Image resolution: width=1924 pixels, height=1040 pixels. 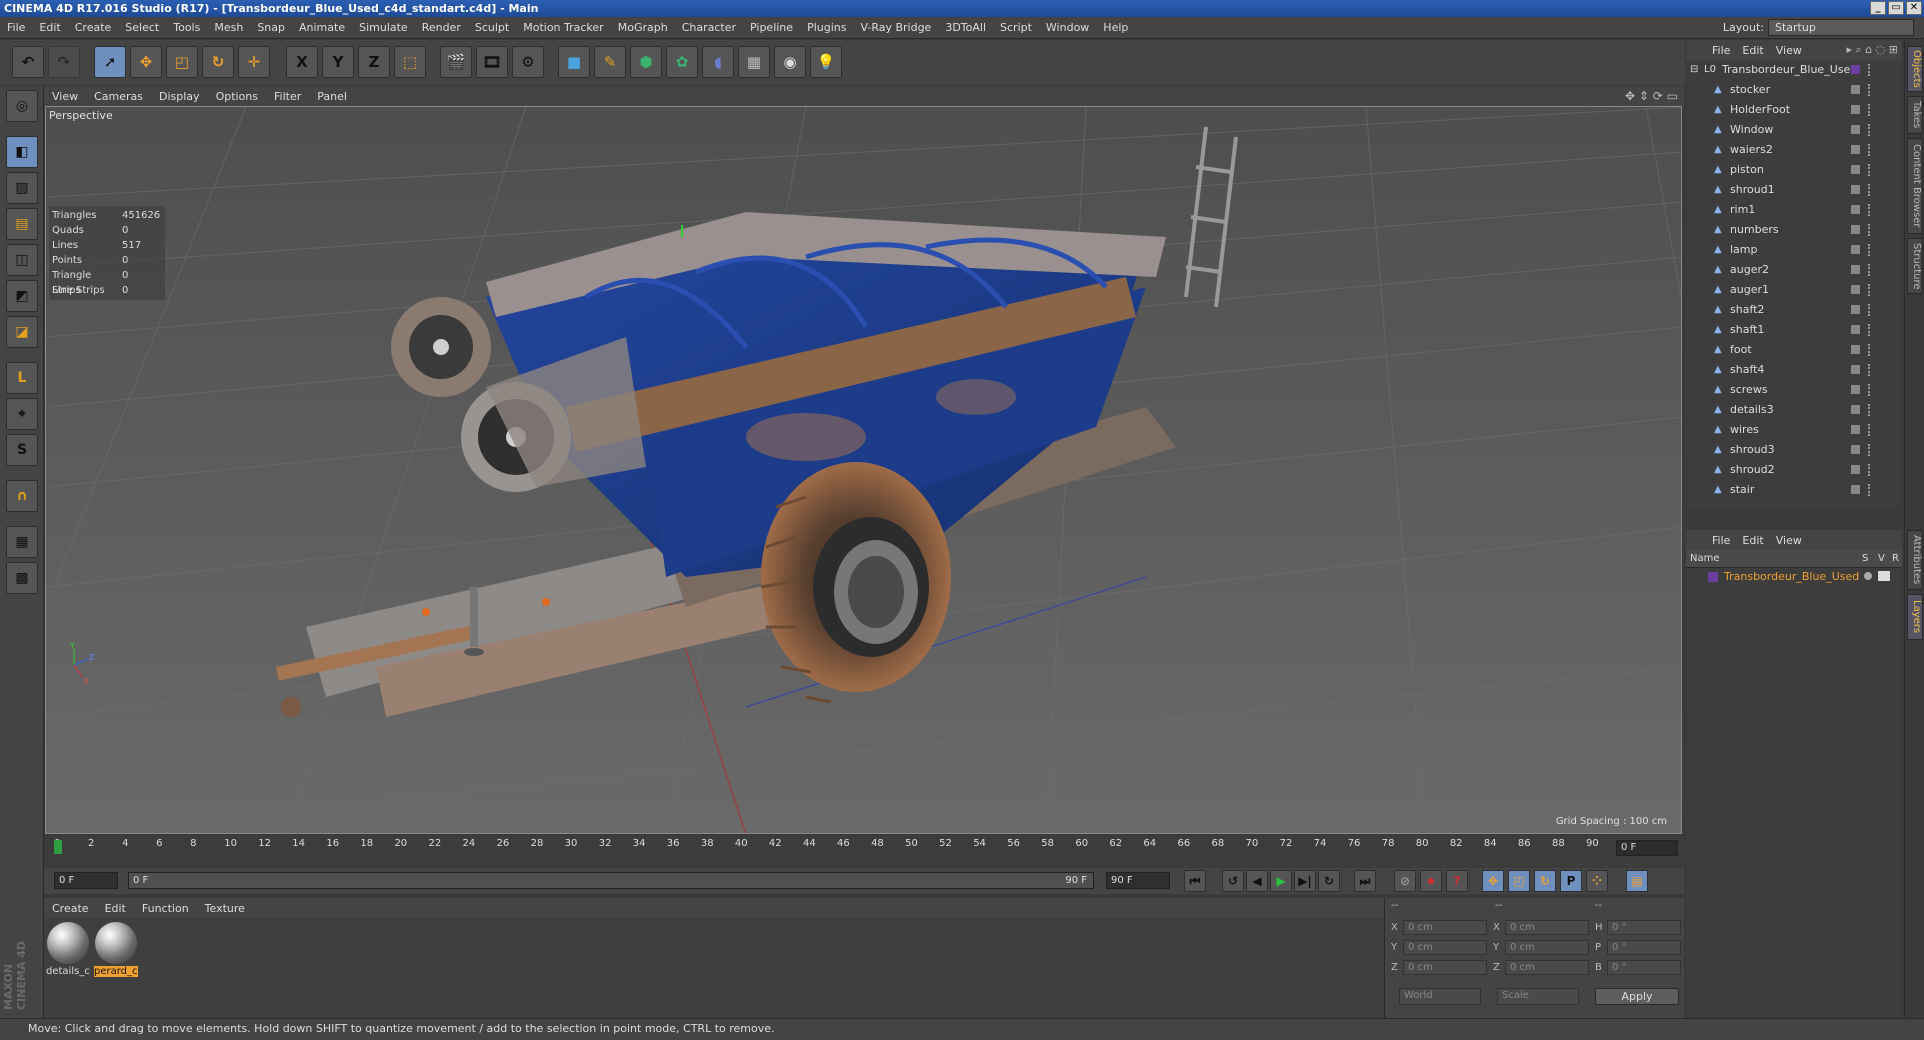 I want to click on subdivision-button: ⬢, so click(x=646, y=62).